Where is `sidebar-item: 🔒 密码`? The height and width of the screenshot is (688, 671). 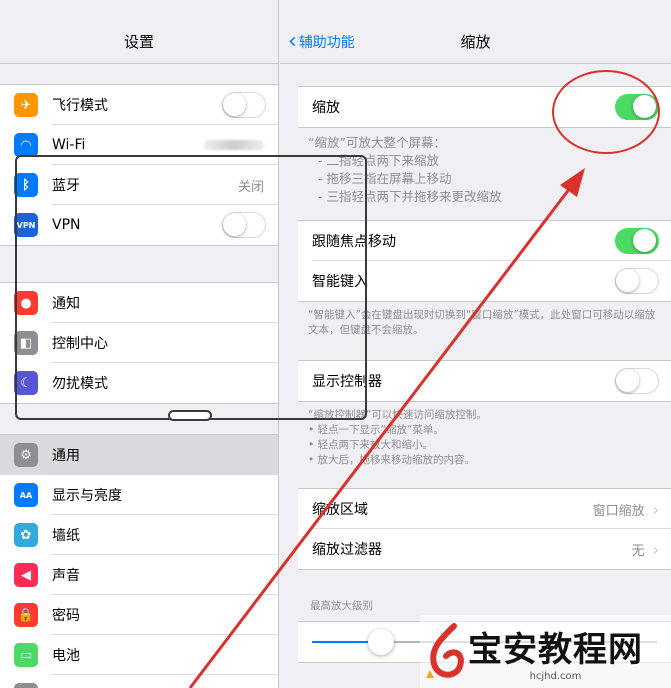
sidebar-item: 🔒 密码 is located at coordinates (139, 615).